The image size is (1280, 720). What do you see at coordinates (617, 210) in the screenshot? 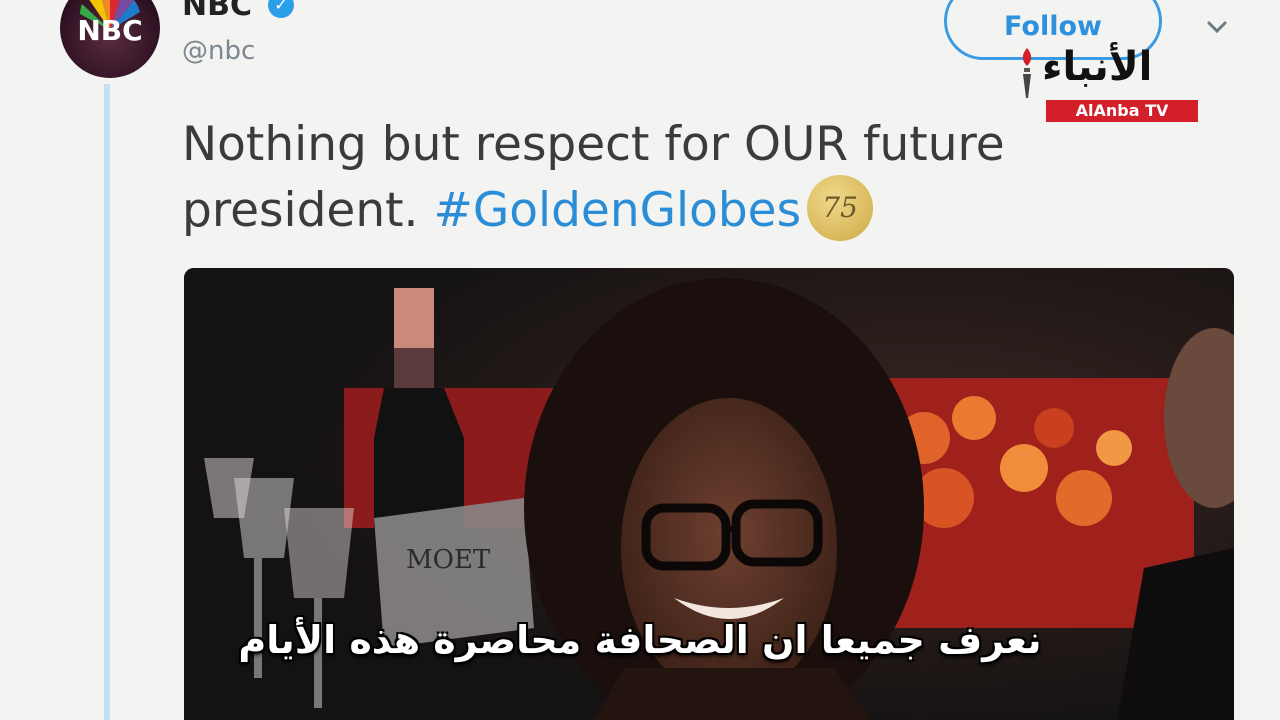
I see `hashtag-link: #GoldenGlobes` at bounding box center [617, 210].